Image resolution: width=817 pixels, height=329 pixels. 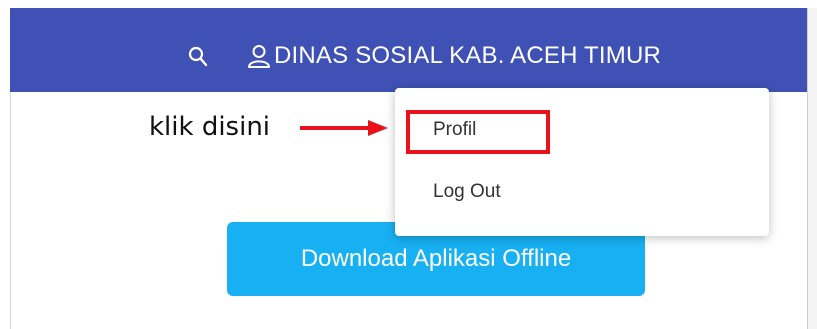 I want to click on arrow-right-icon, so click(x=344, y=128).